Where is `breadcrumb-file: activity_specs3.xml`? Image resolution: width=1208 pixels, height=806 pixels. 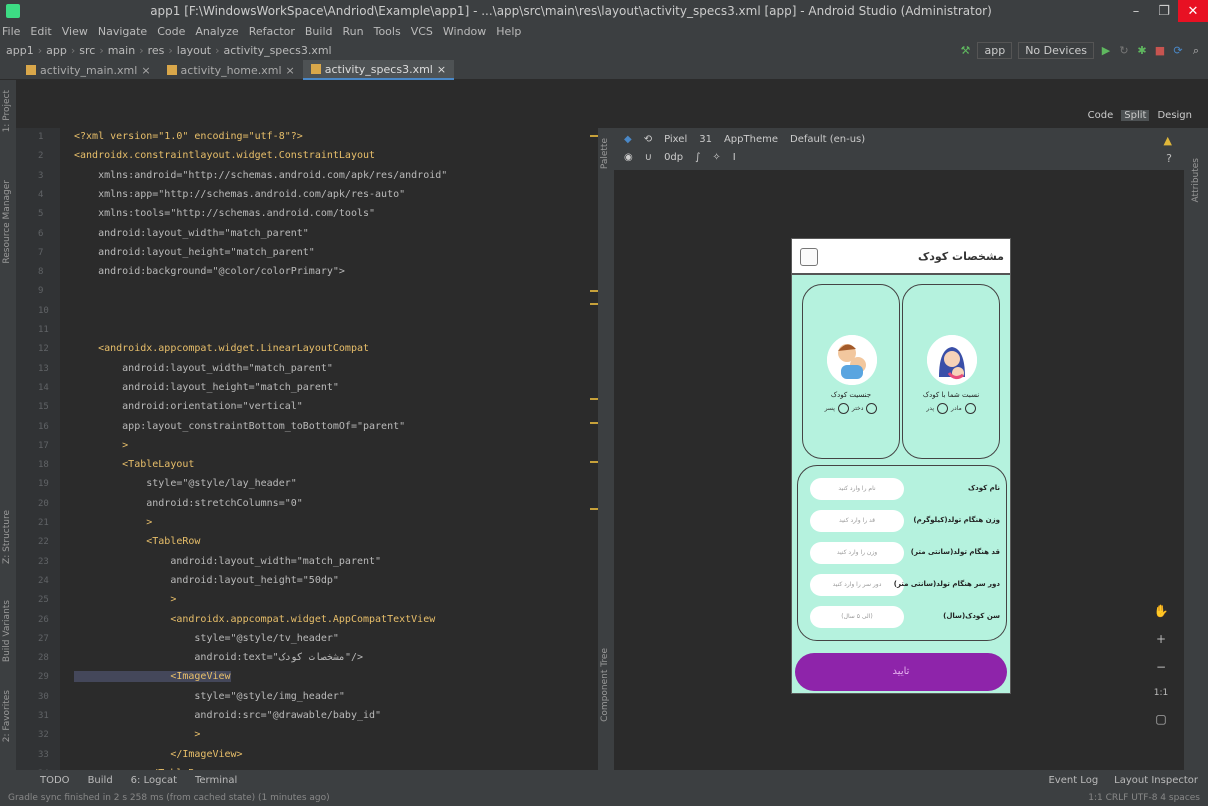
breadcrumb-file: activity_specs3.xml is located at coordinates (278, 50).